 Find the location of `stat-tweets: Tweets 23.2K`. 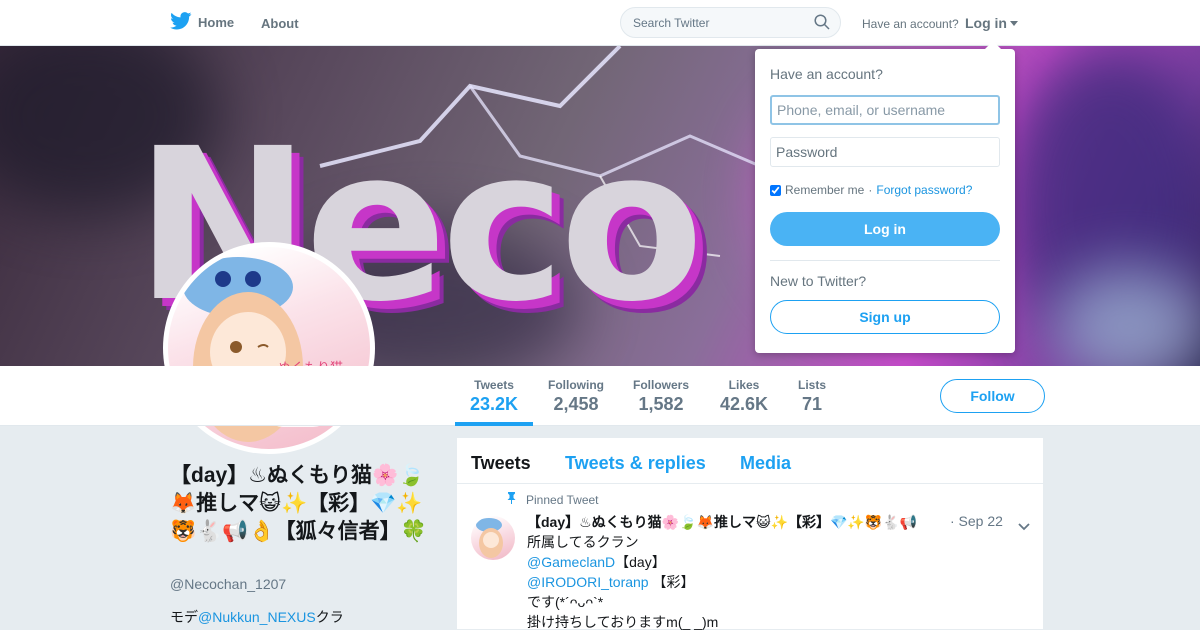

stat-tweets: Tweets 23.2K is located at coordinates (494, 396).